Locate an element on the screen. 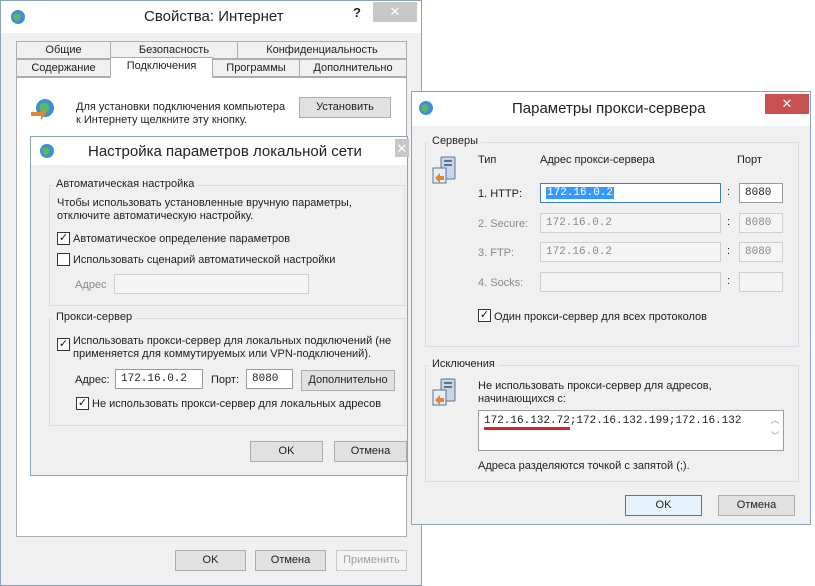 This screenshot has width=815, height=586. http-address-input: 172.16.0.2 is located at coordinates (630, 193).